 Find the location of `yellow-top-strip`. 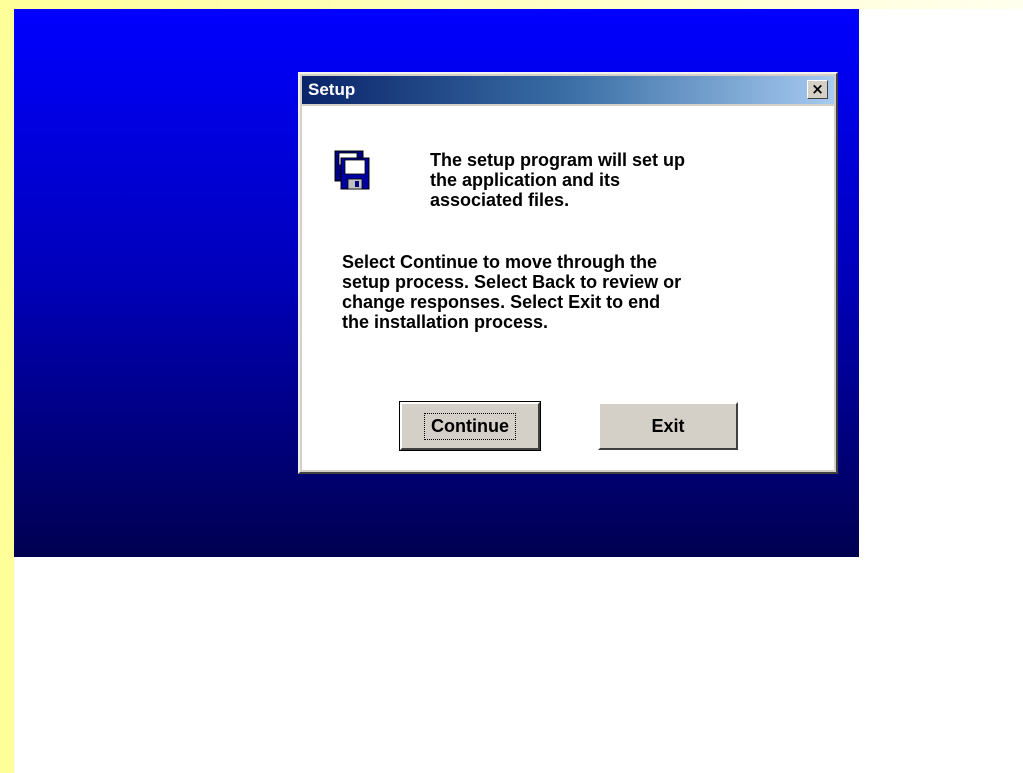

yellow-top-strip is located at coordinates (511, 4).